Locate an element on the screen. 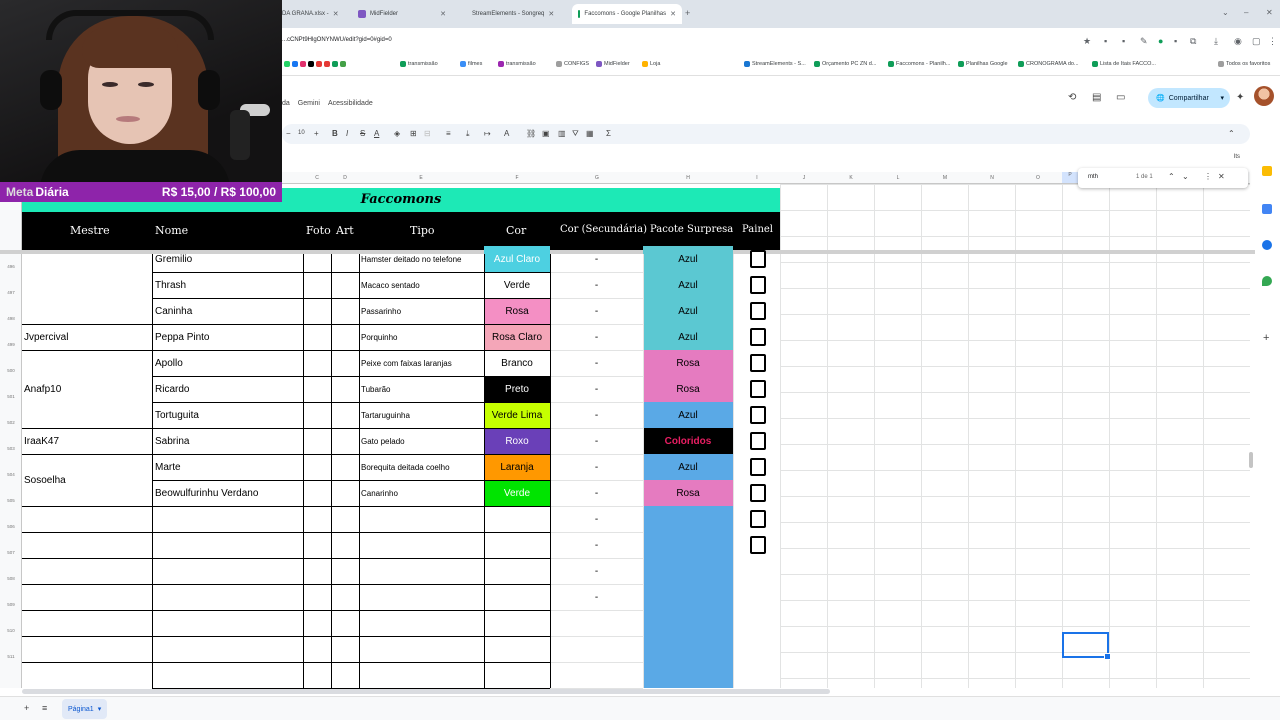 The image size is (1280, 720). row-number: 502 is located at coordinates (11, 422).